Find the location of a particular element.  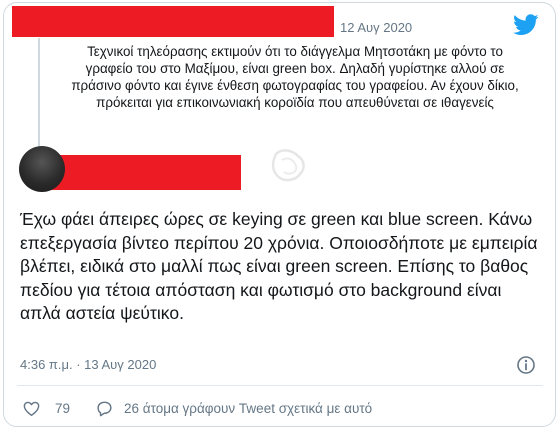

redaction-bar-author is located at coordinates (138, 172).